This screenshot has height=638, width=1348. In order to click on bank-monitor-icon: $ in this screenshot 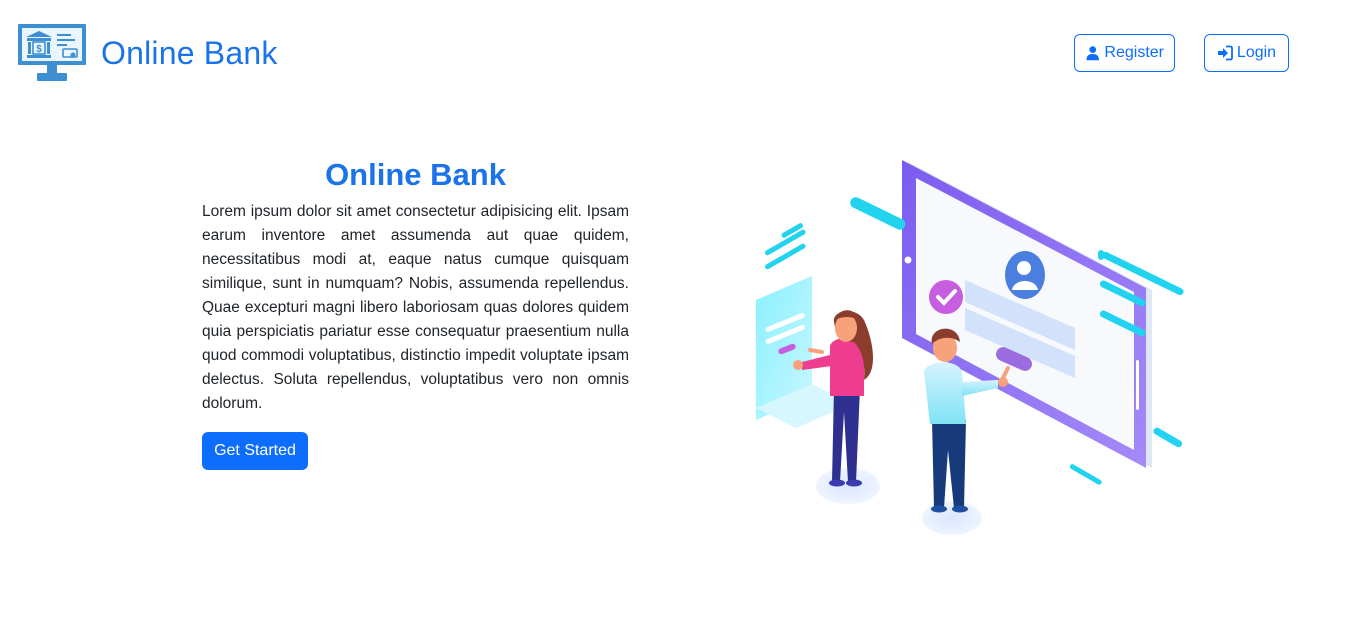, I will do `click(52, 52)`.